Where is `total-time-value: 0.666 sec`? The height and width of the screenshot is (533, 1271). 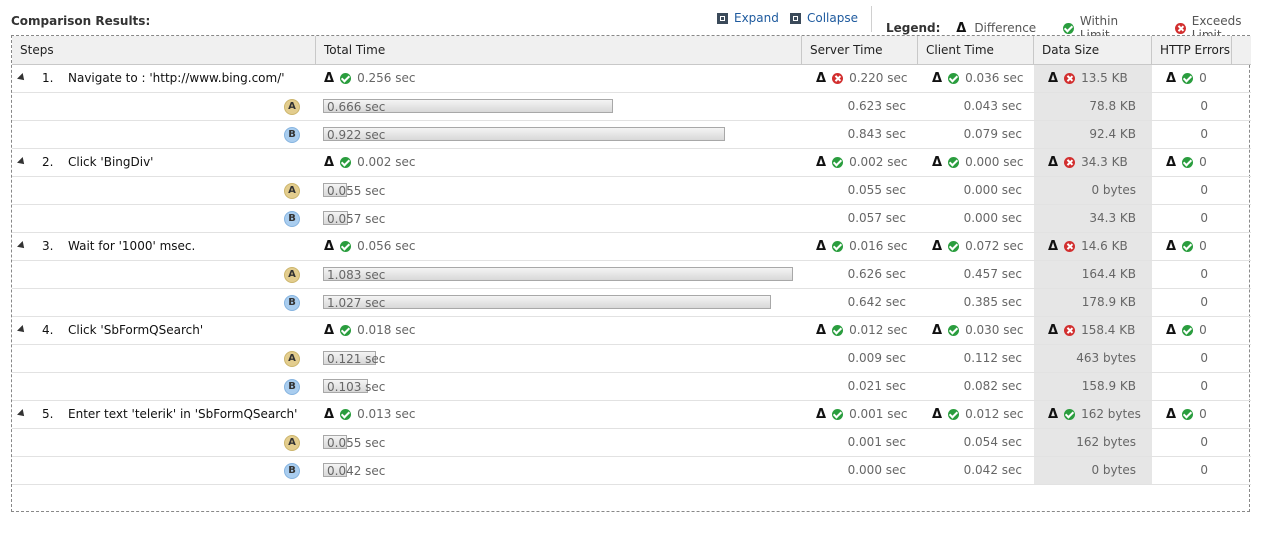
total-time-value: 0.666 sec is located at coordinates (356, 107).